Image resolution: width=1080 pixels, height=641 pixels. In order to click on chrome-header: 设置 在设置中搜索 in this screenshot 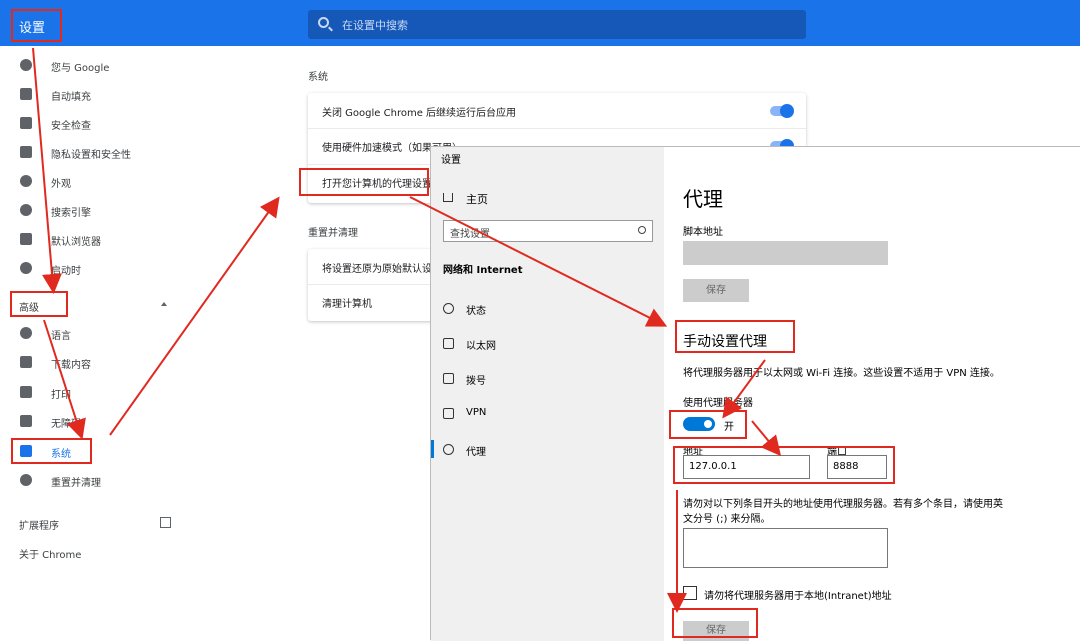, I will do `click(540, 23)`.